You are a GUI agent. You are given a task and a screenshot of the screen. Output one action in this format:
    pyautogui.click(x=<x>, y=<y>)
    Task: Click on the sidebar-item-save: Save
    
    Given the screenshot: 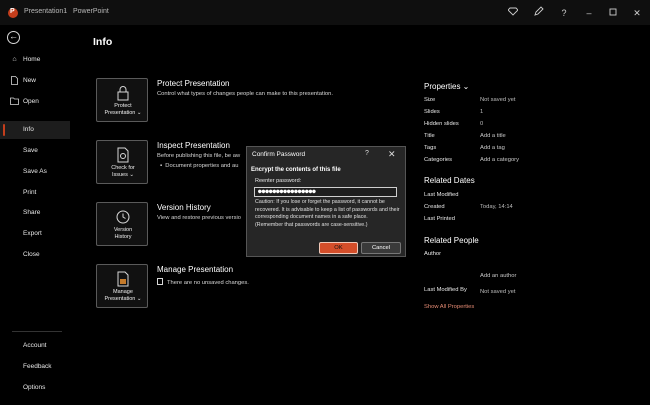 What is the action you would take?
    pyautogui.click(x=35, y=151)
    